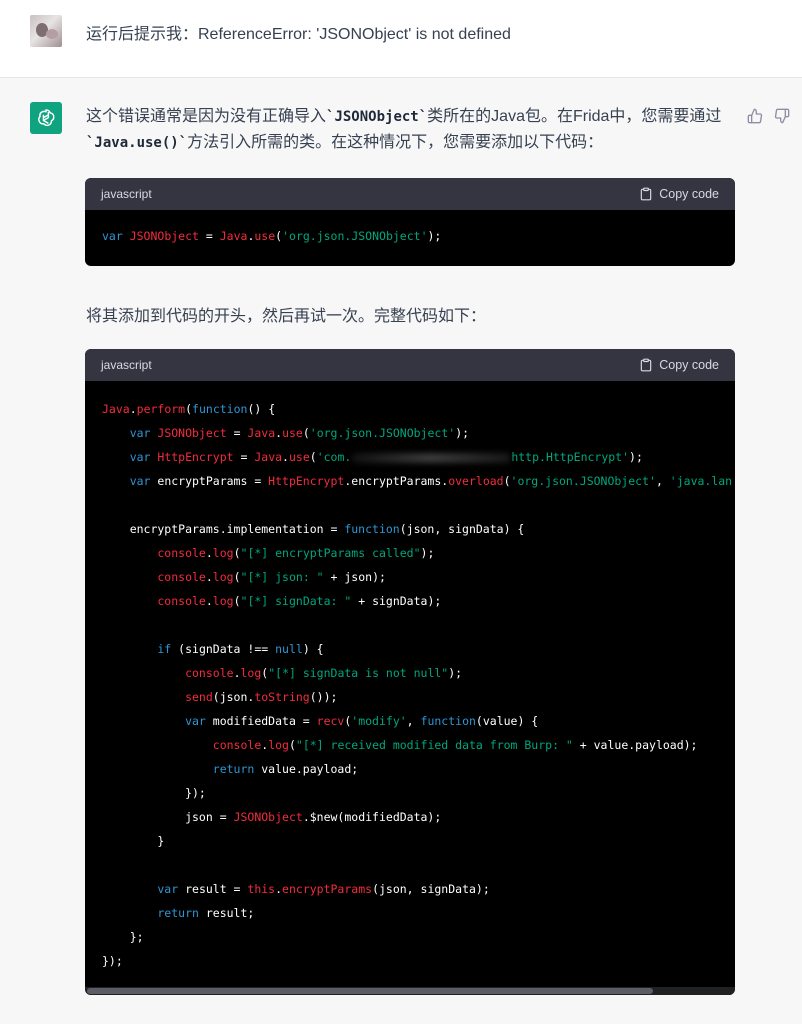 The width and height of the screenshot is (802, 1024). What do you see at coordinates (418, 697) in the screenshot?
I see `code-line: send(json.toString());` at bounding box center [418, 697].